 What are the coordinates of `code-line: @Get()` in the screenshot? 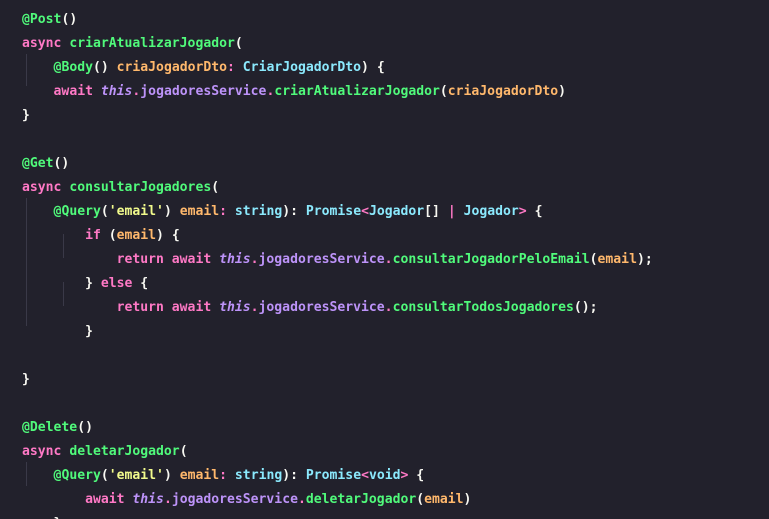 It's located at (45, 164).